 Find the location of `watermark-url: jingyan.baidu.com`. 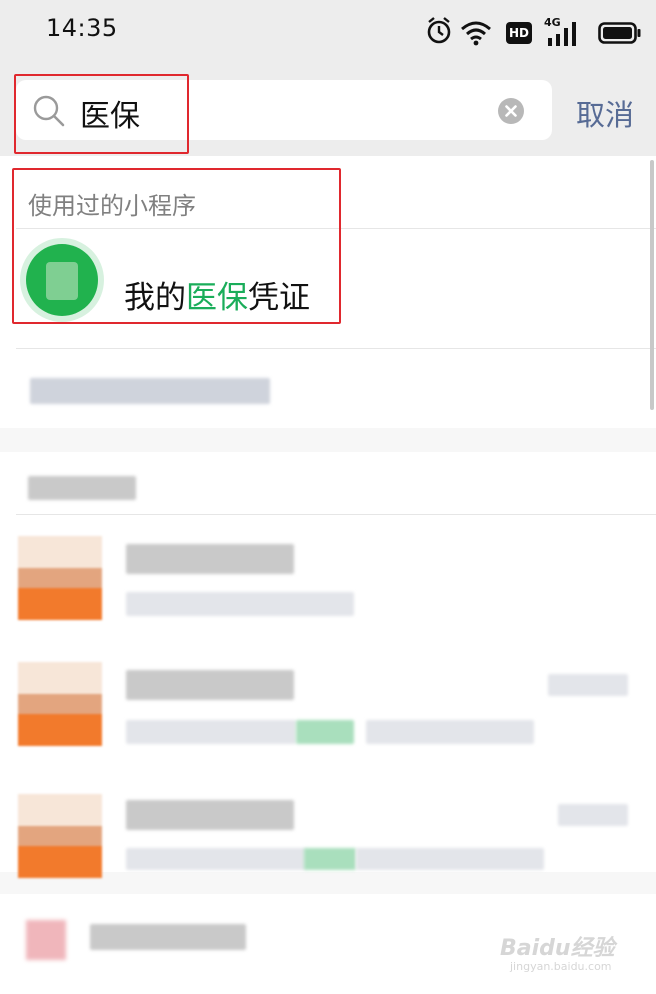

watermark-url: jingyan.baidu.com is located at coordinates (561, 966).